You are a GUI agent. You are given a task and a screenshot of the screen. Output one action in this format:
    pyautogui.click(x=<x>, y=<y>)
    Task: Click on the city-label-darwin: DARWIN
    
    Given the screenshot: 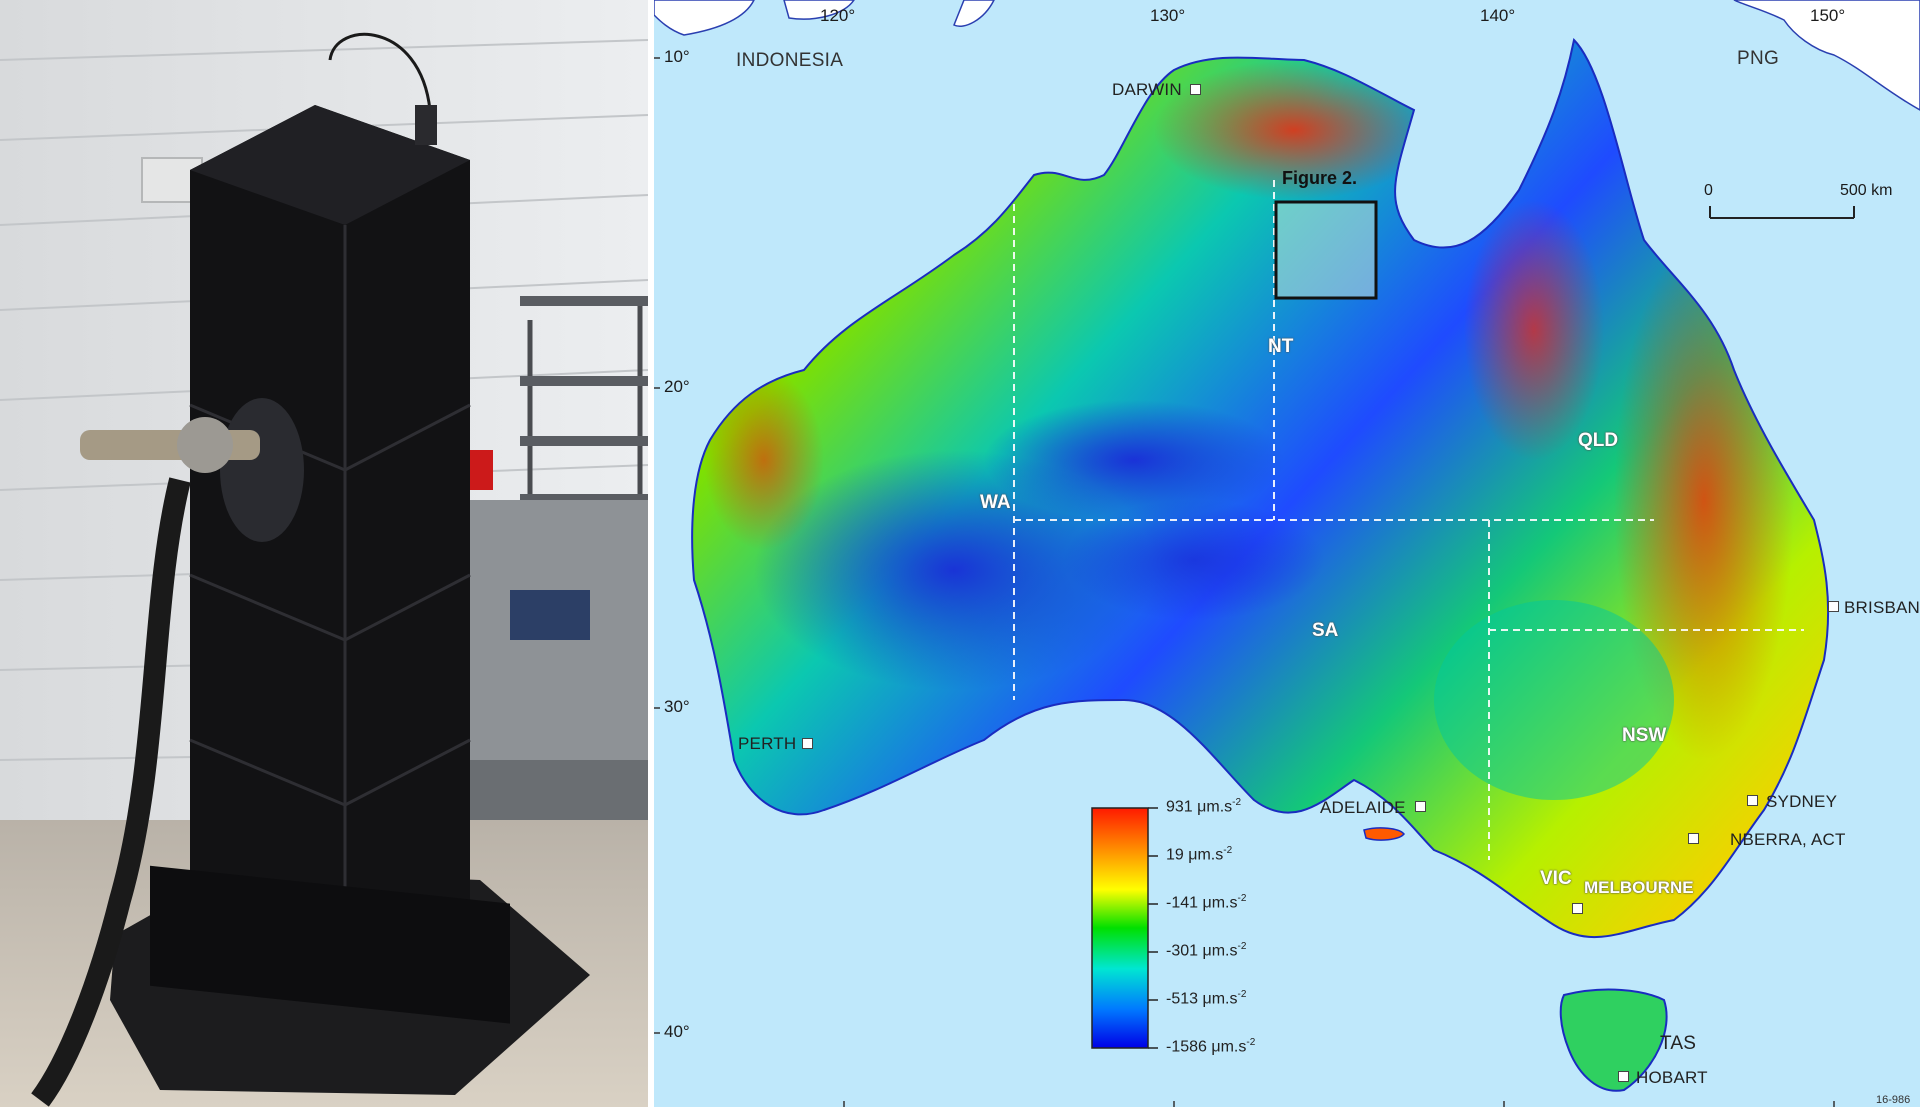 What is the action you would take?
    pyautogui.click(x=1147, y=89)
    